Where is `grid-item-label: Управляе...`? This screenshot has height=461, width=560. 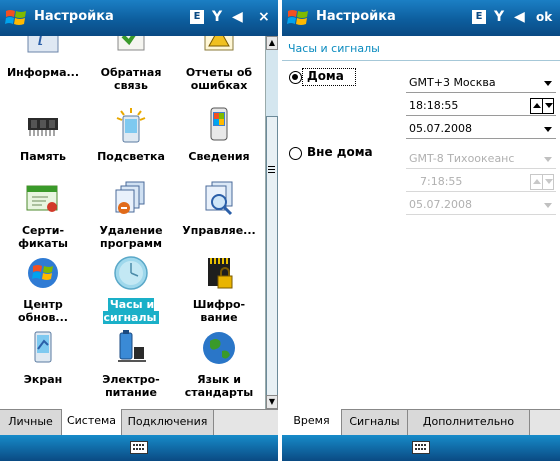
grid-item-label: Управляе... is located at coordinates (219, 230).